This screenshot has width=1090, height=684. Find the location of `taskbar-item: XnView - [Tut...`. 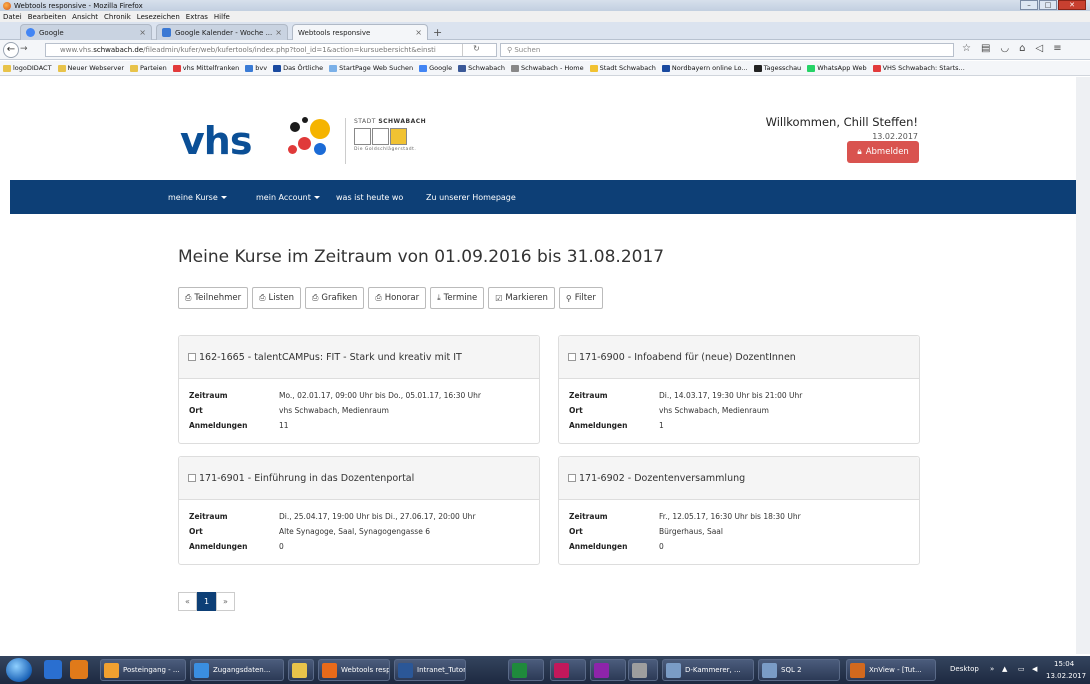

taskbar-item: XnView - [Tut... is located at coordinates (891, 670).